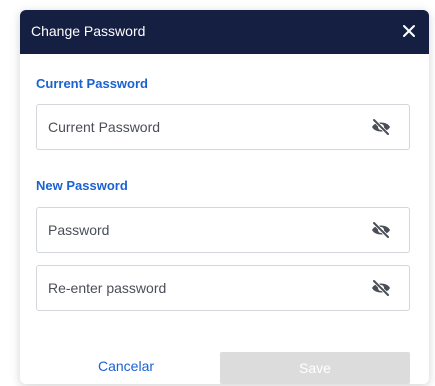 The width and height of the screenshot is (435, 386). Describe the element at coordinates (315, 368) in the screenshot. I see `save-button: Save` at that location.